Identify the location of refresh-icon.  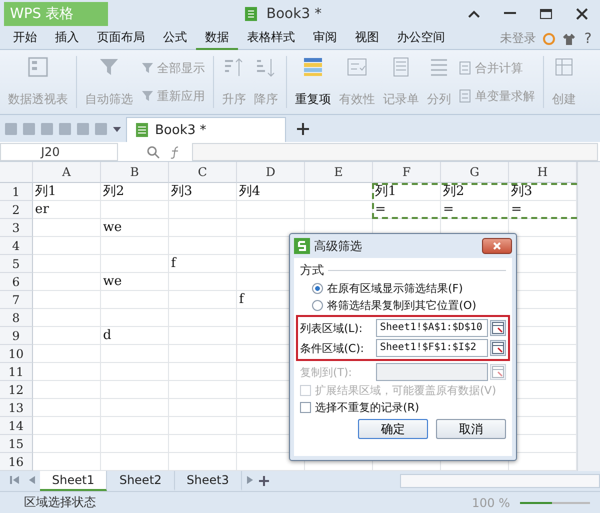
(549, 39).